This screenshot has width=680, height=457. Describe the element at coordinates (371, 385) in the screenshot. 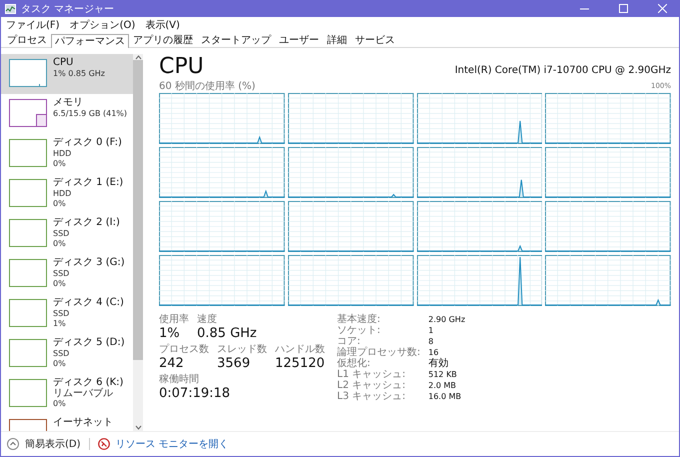

I see `detail-label: L2 キャッシュ:` at that location.